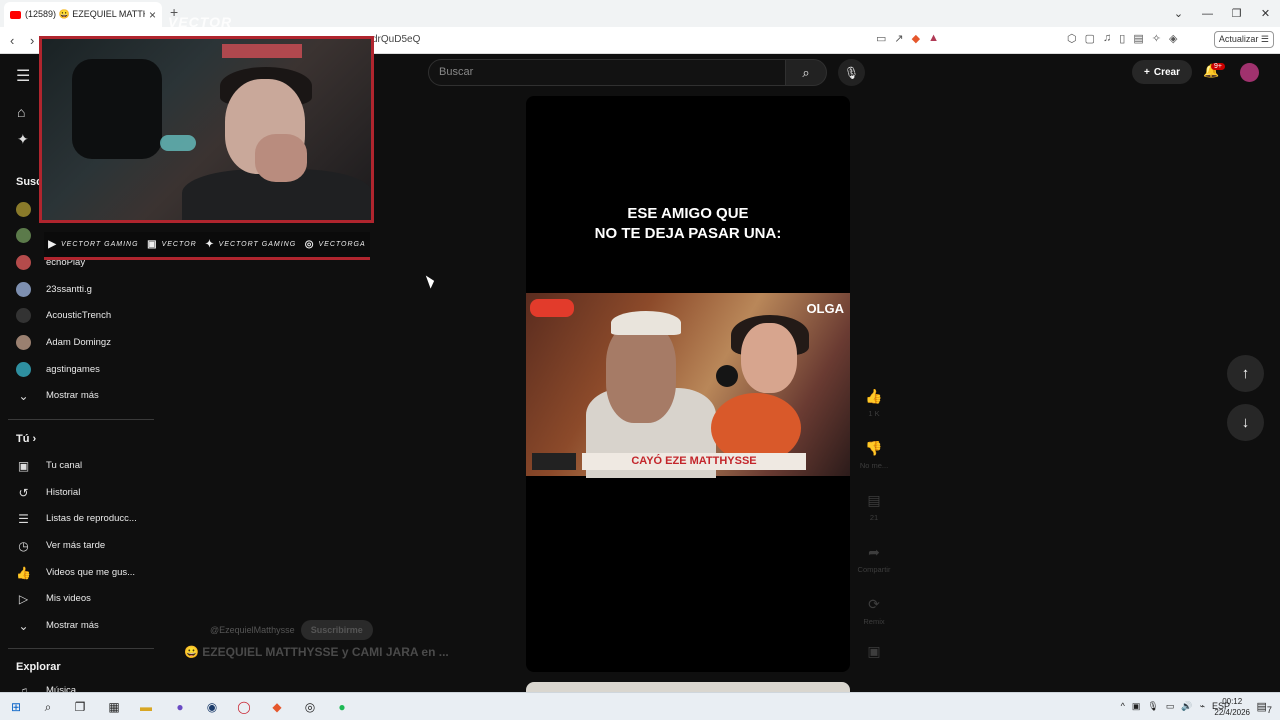 The image size is (1280, 720). What do you see at coordinates (874, 559) in the screenshot?
I see `share-button: ➦ Compartir` at bounding box center [874, 559].